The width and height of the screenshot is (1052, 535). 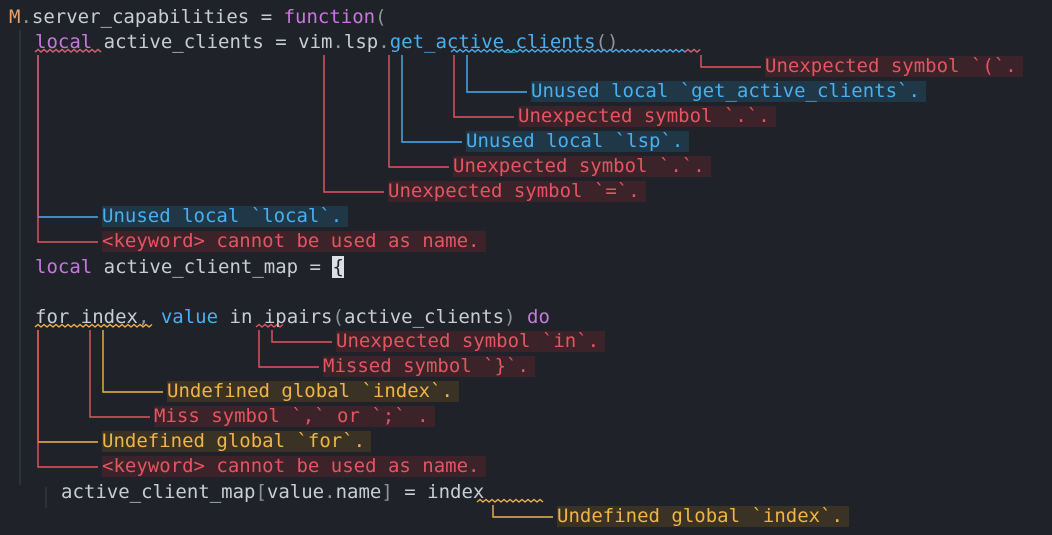 I want to click on code-token: server_capabilities, so click(x=140, y=17).